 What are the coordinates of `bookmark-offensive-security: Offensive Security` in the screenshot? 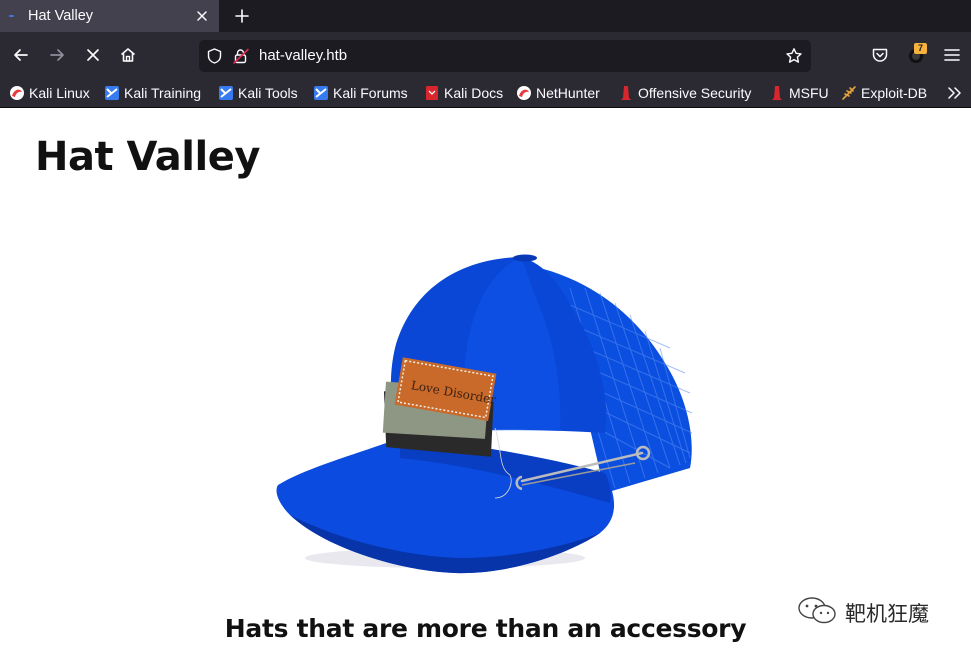 It's located at (684, 93).